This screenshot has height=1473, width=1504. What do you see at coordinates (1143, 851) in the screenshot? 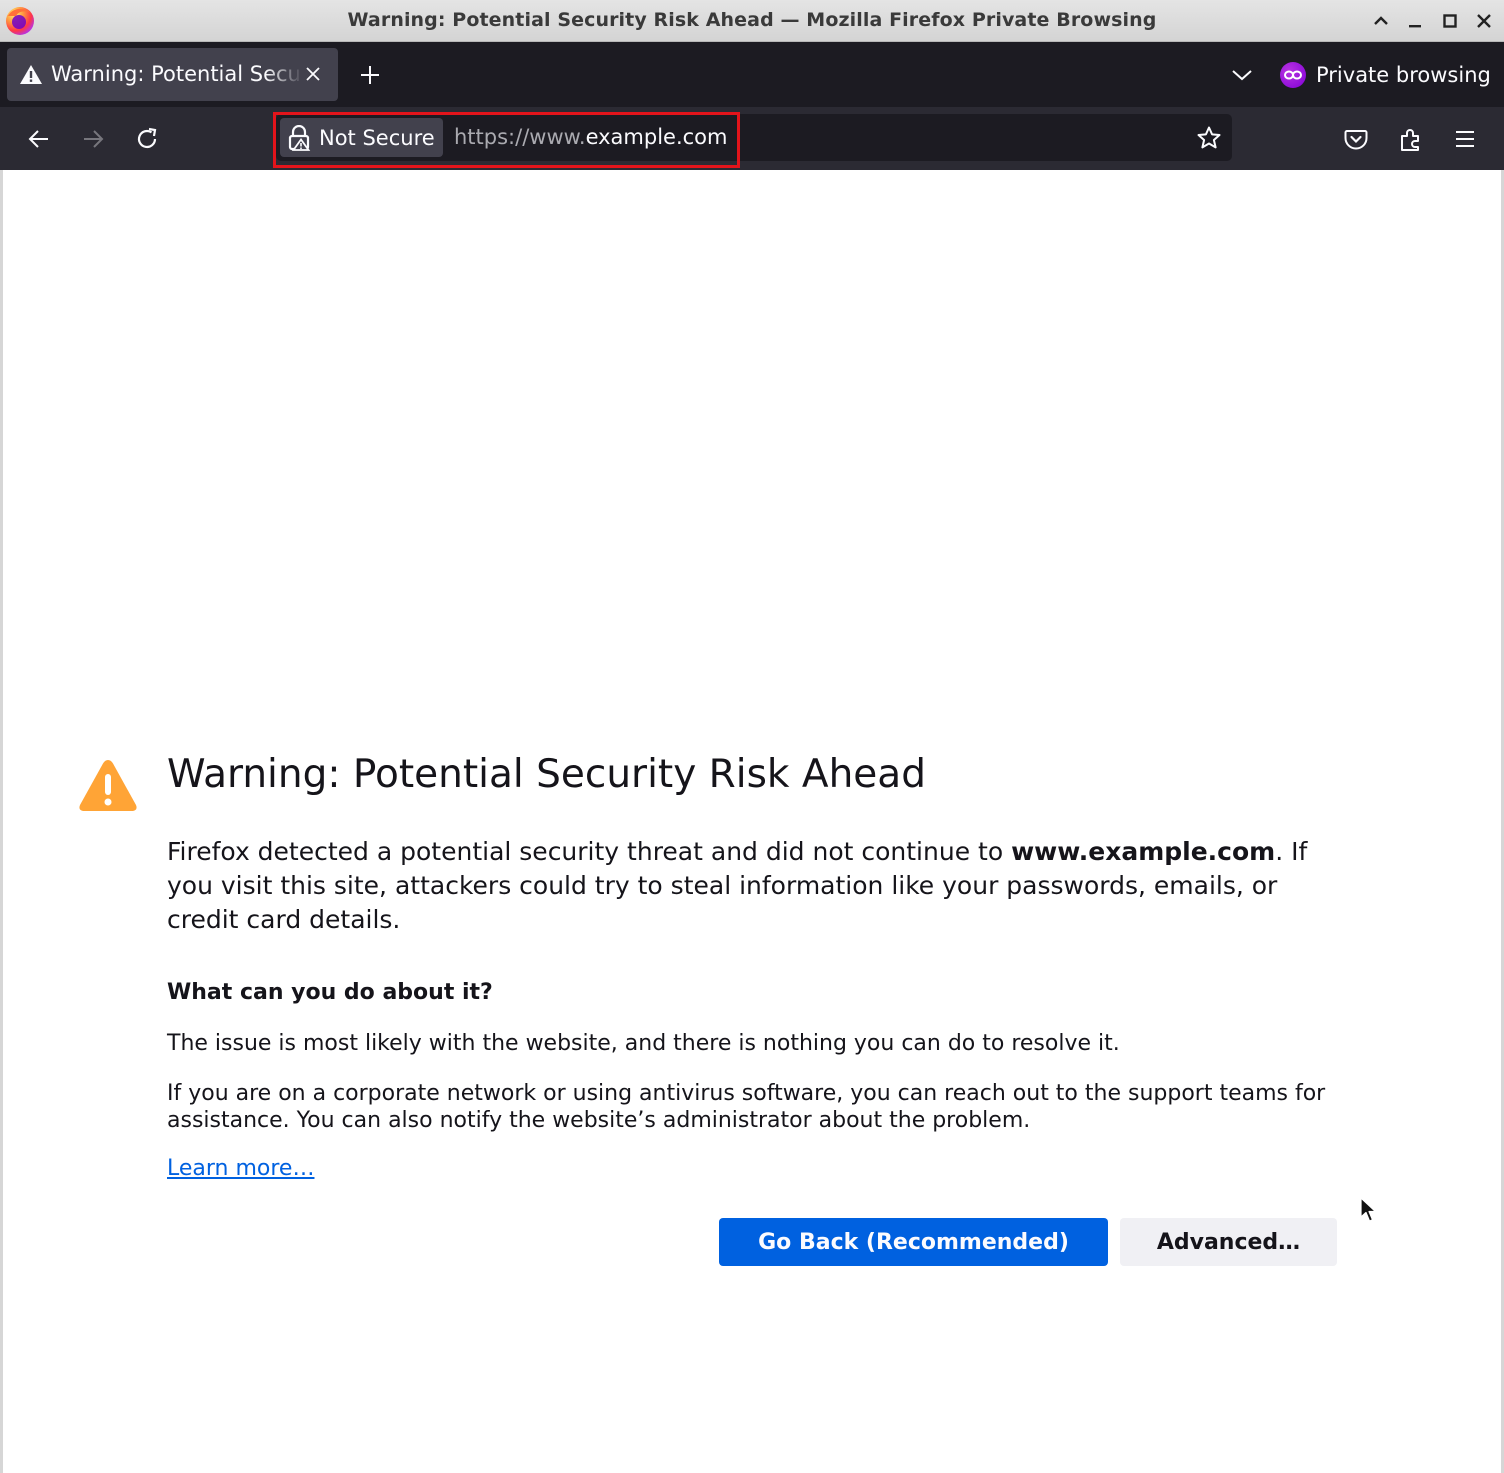
I see `intro-host: www.example.com` at bounding box center [1143, 851].